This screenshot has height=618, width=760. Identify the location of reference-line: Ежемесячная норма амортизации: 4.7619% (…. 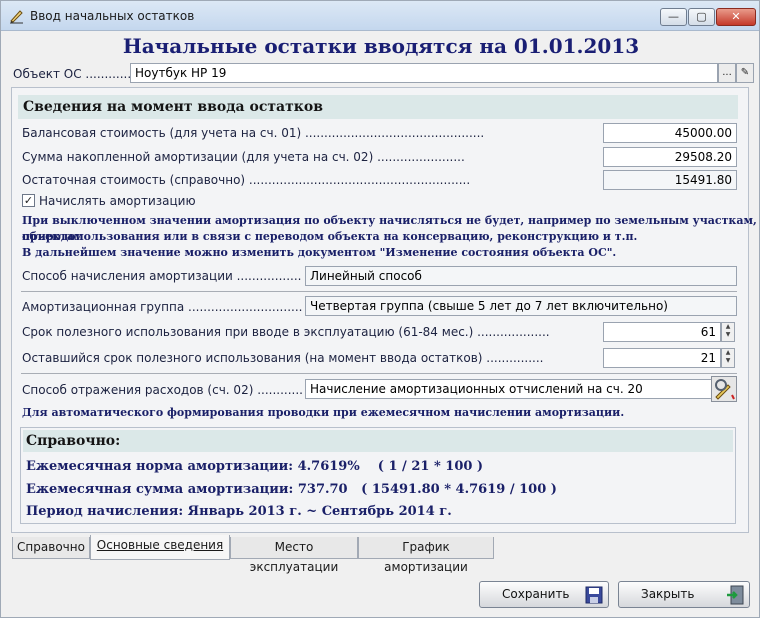
(255, 466).